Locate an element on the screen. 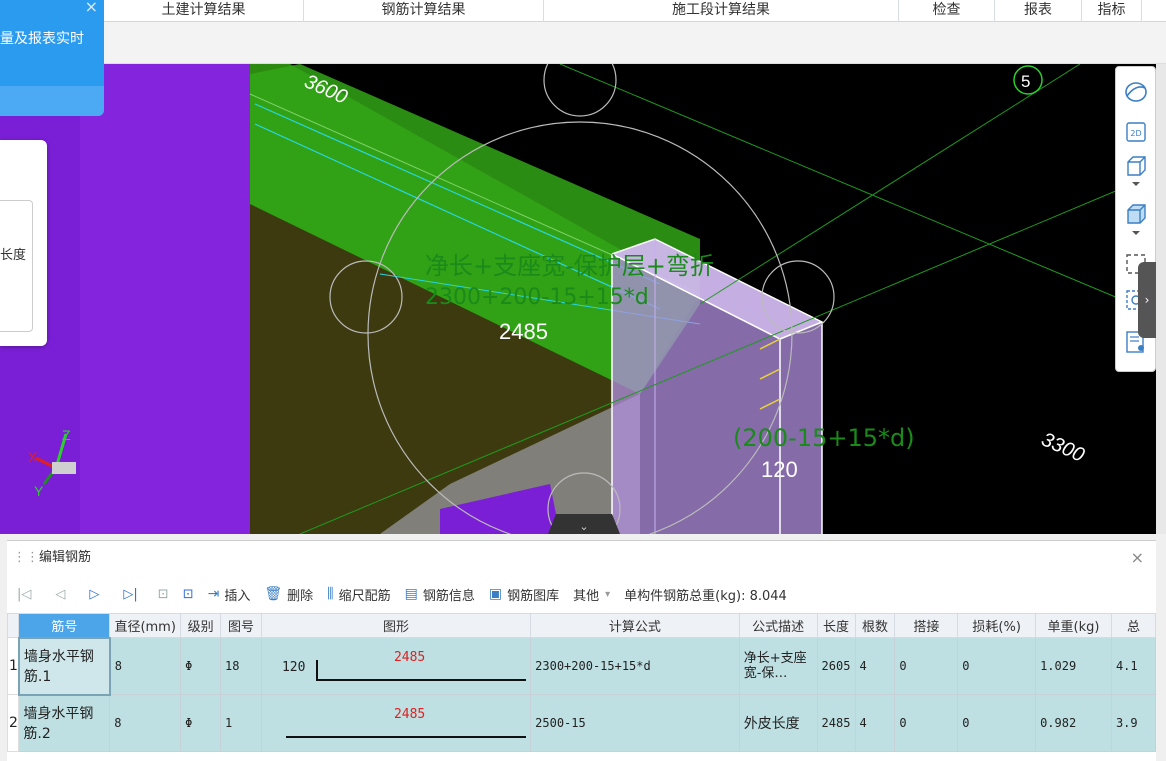 Image resolution: width=1166 pixels, height=761 pixels. header-desc: 公式描述 is located at coordinates (778, 625).